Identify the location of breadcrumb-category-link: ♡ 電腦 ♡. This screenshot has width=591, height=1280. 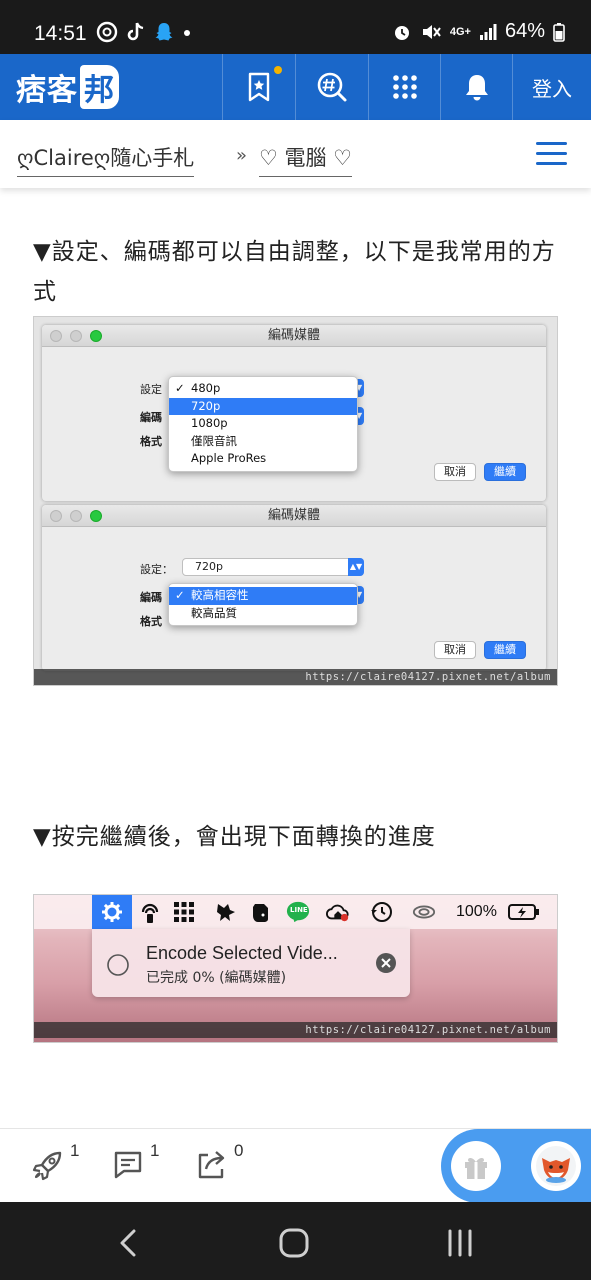
(306, 159).